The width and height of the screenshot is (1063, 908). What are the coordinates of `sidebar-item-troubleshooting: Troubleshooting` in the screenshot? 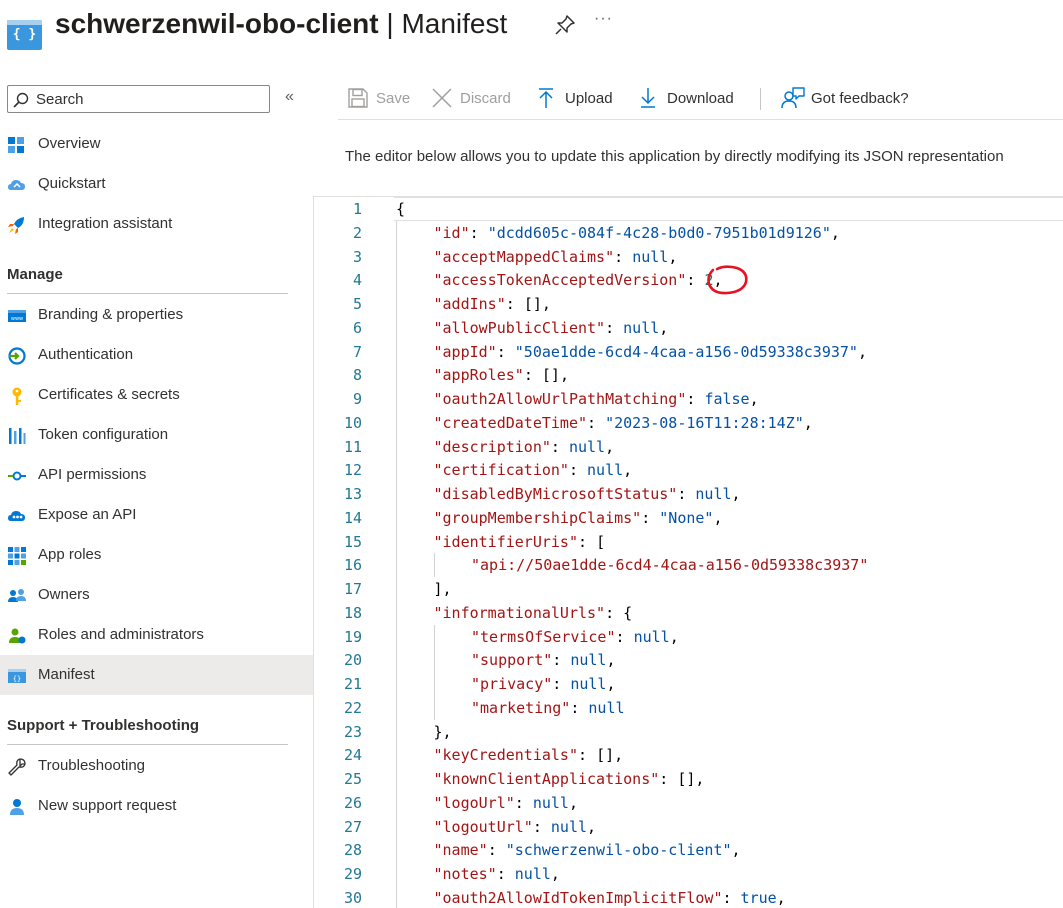 It's located at (156, 766).